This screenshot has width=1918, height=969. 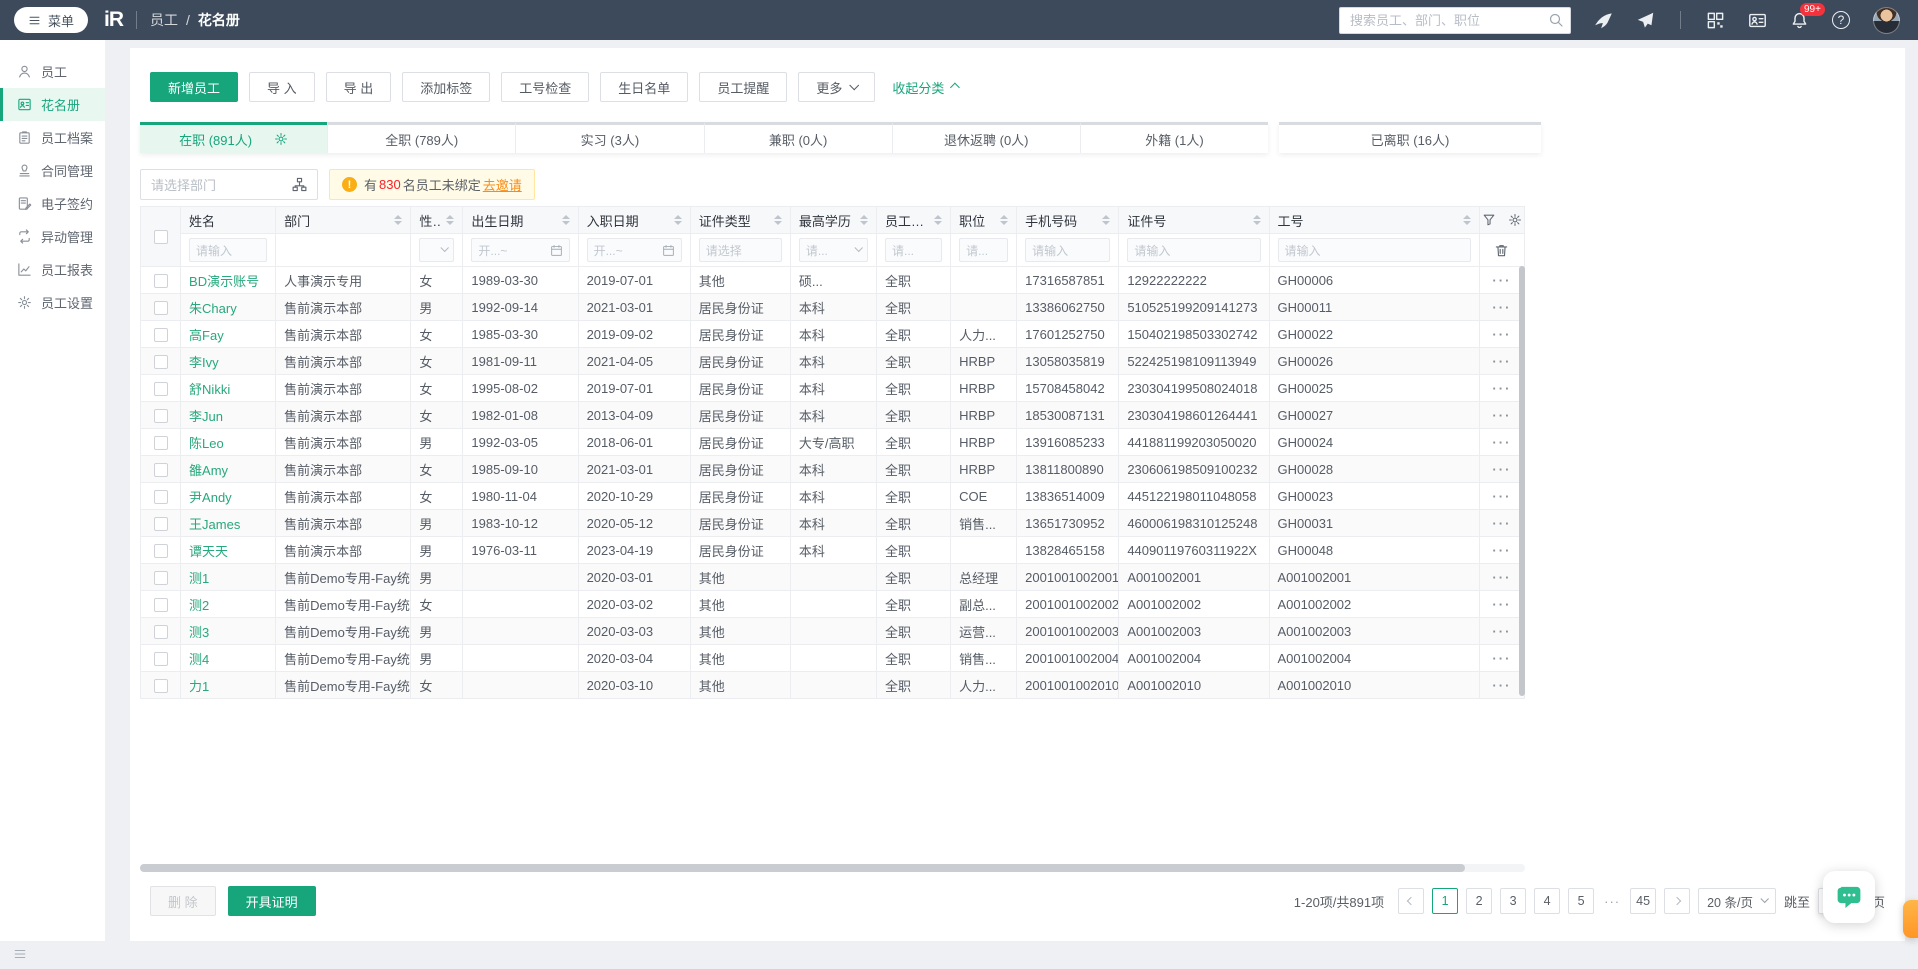 What do you see at coordinates (1645, 20) in the screenshot?
I see `paper-plane-icon` at bounding box center [1645, 20].